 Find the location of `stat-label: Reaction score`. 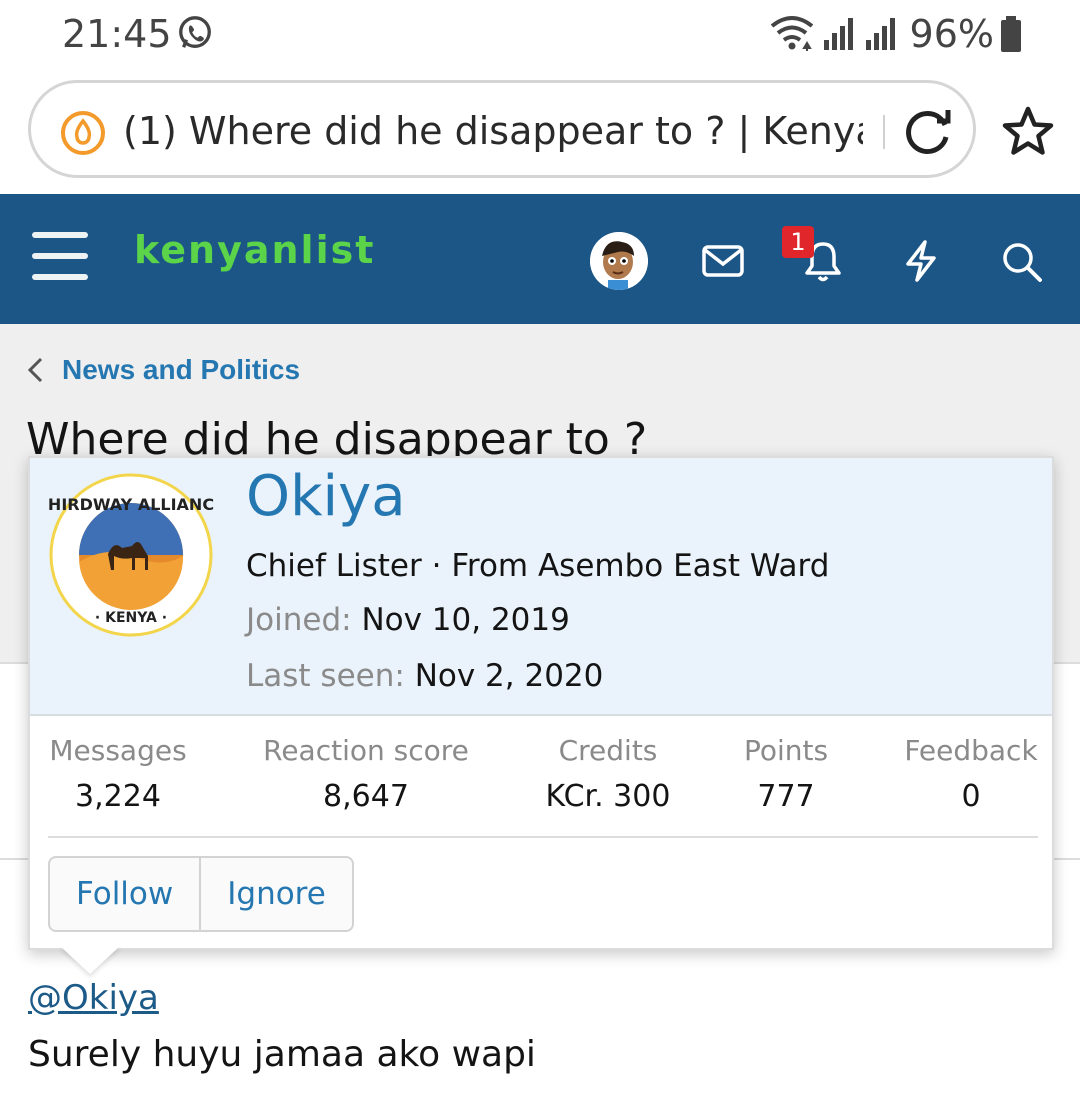

stat-label: Reaction score is located at coordinates (366, 750).